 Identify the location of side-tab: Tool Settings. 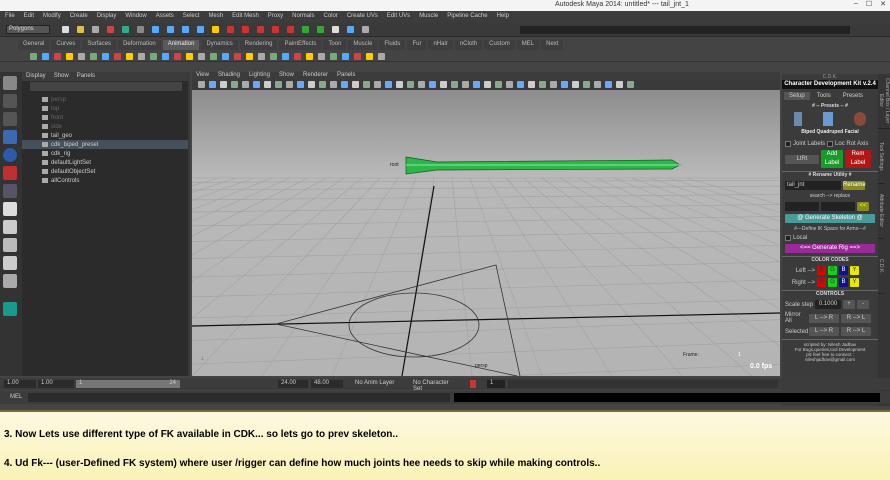
(881, 156).